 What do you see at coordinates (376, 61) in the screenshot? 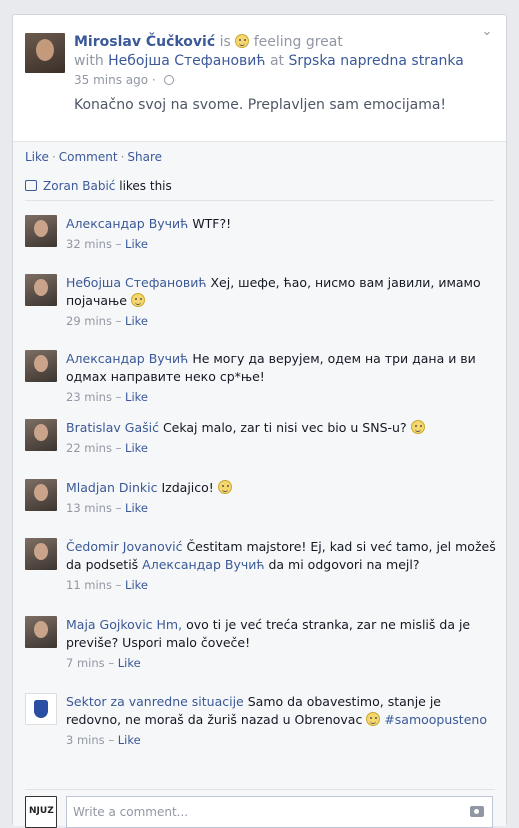
I see `place-link: Srpska napredna stranka` at bounding box center [376, 61].